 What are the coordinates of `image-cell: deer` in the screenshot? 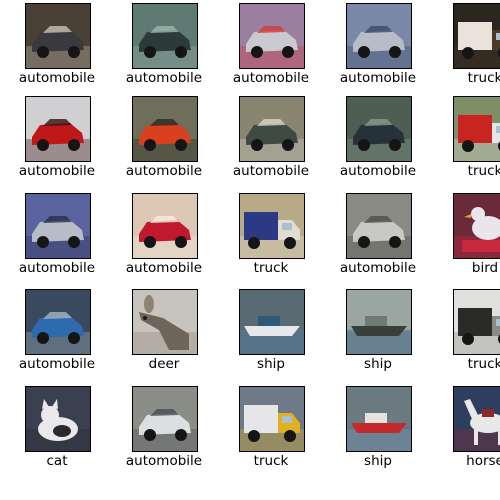 It's located at (165, 335).